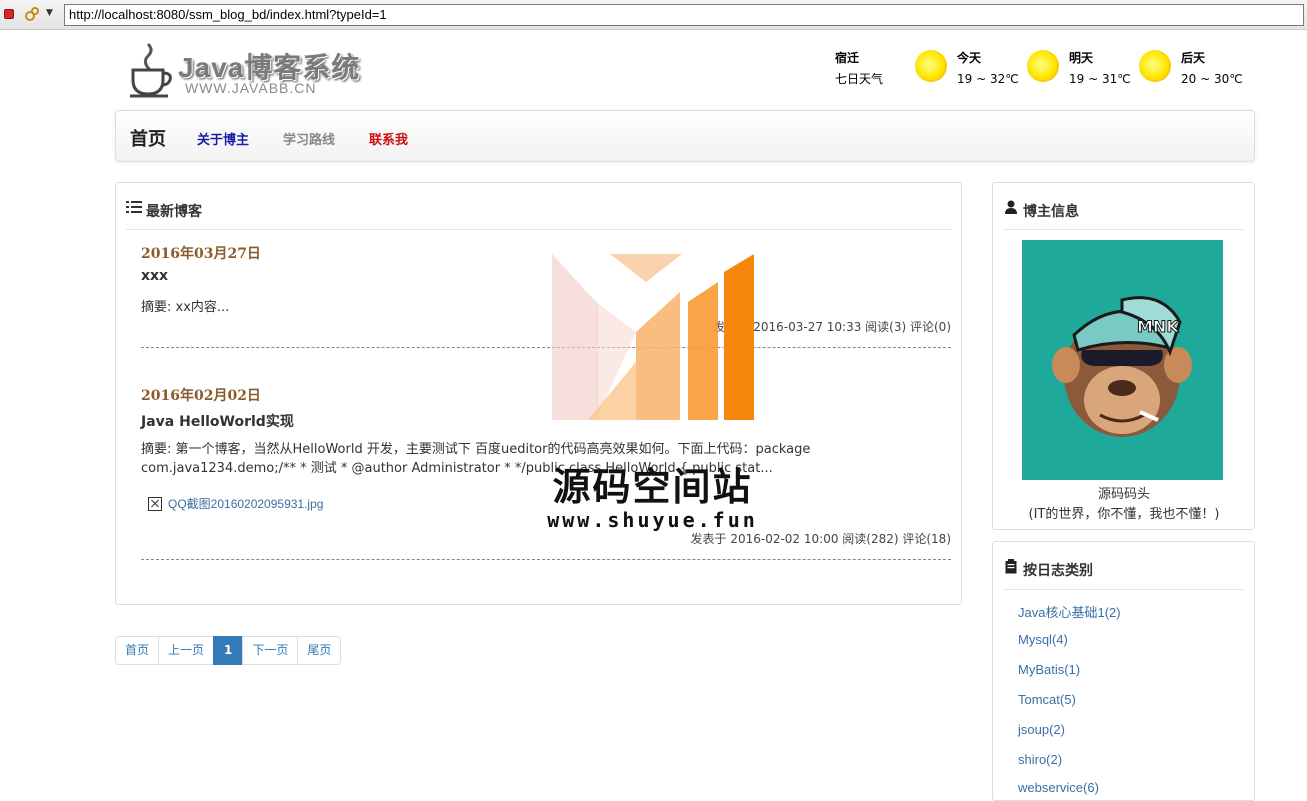 This screenshot has height=801, width=1307. I want to click on day-temp: 19 ~ 31℃, so click(1100, 79).